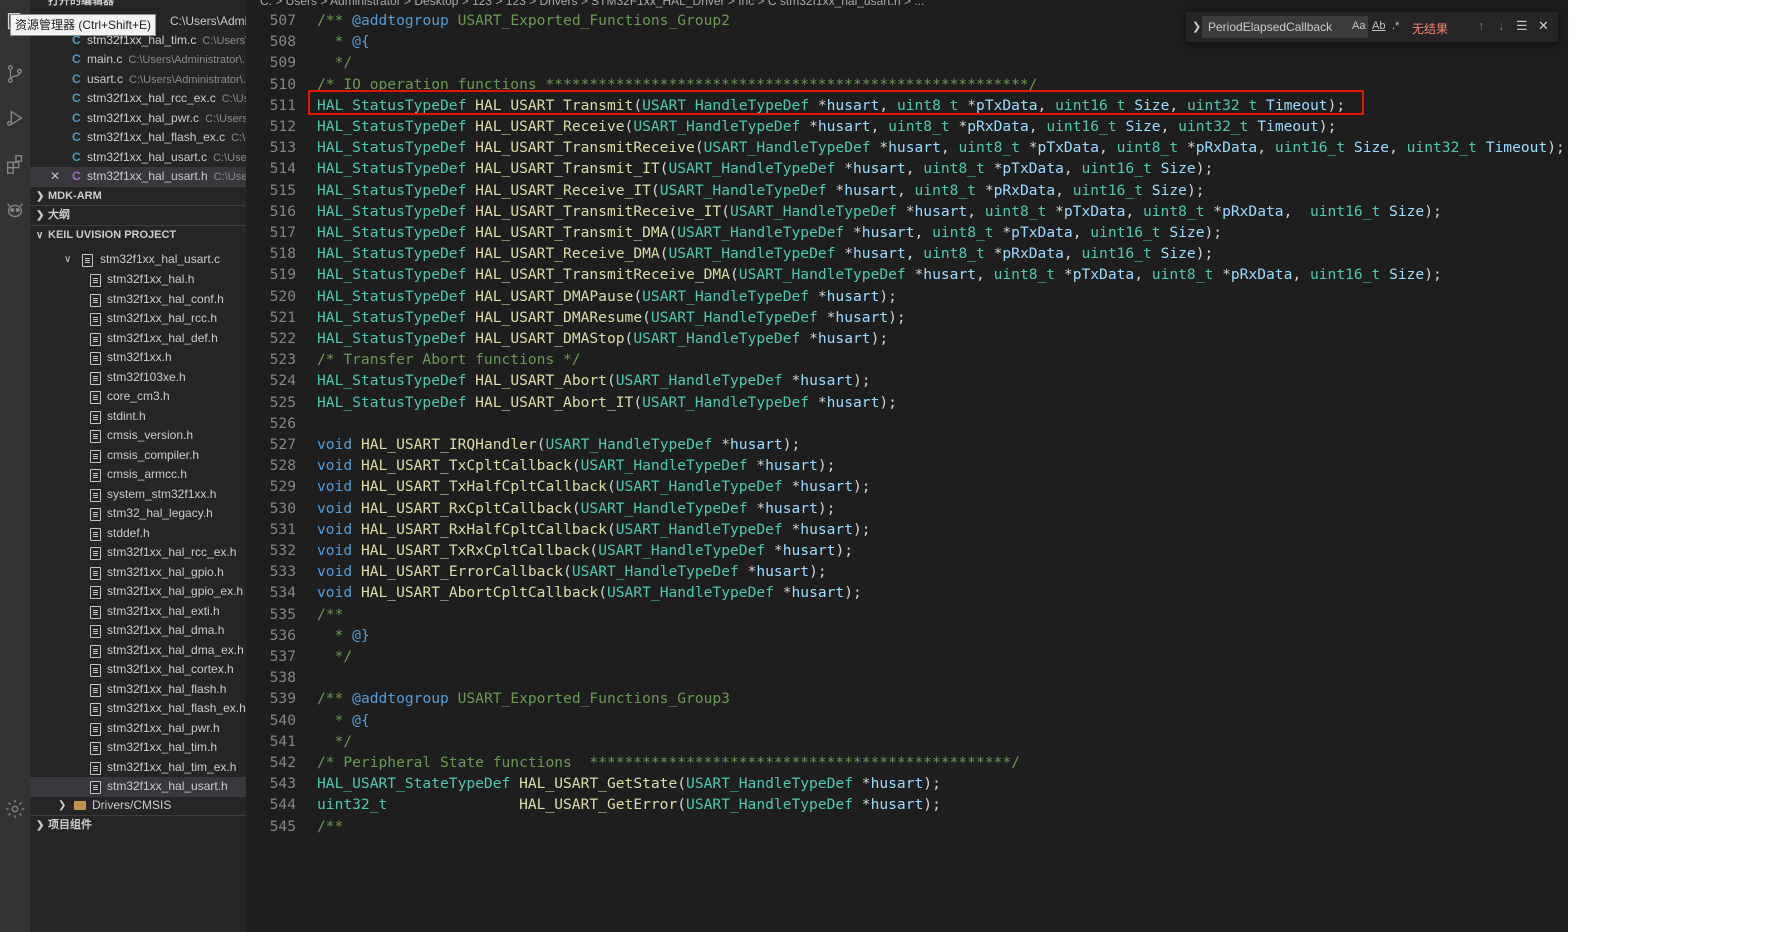 This screenshot has height=932, width=1772. What do you see at coordinates (83, 25) in the screenshot?
I see `explorer-tooltip: 资源管理器 (Ctrl+Shift+E)` at bounding box center [83, 25].